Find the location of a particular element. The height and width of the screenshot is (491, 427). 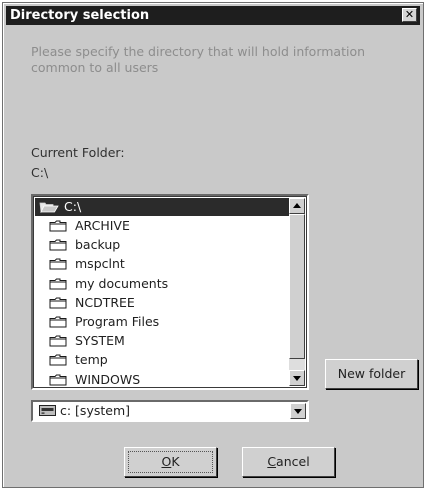

folder-item-label: ARCHIVE is located at coordinates (102, 225).